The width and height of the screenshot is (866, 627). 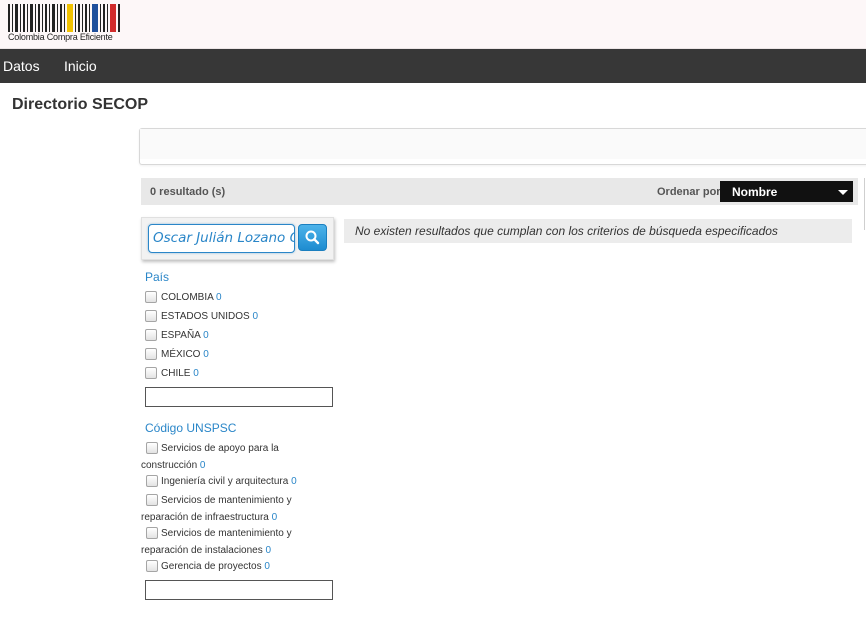 I want to click on sort-label: Ordenar por:, so click(x=691, y=192).